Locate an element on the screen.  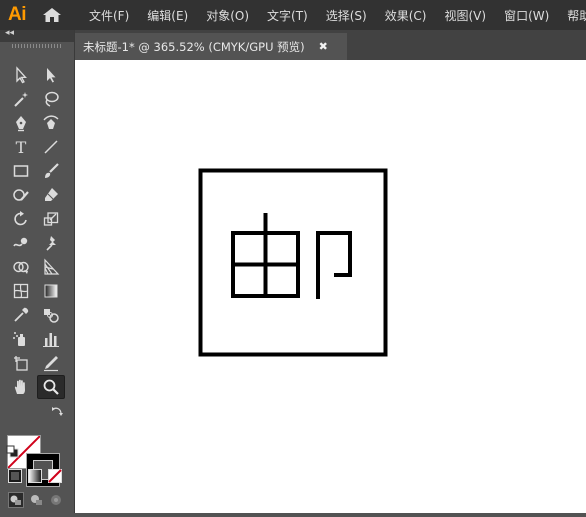
home-icon is located at coordinates (52, 15).